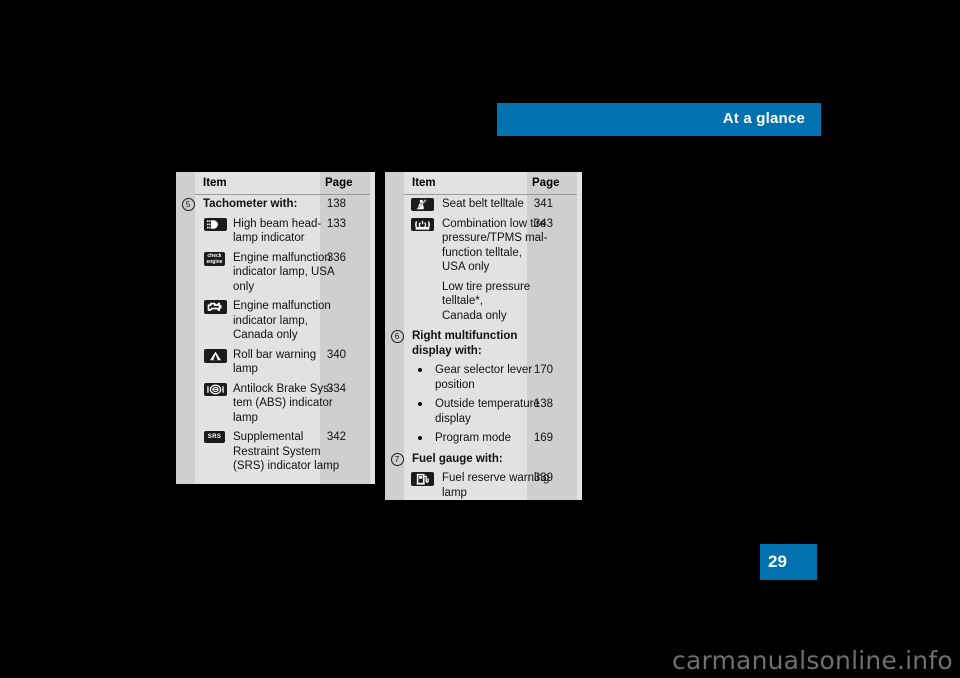  I want to click on abs-icon, so click(215, 389).